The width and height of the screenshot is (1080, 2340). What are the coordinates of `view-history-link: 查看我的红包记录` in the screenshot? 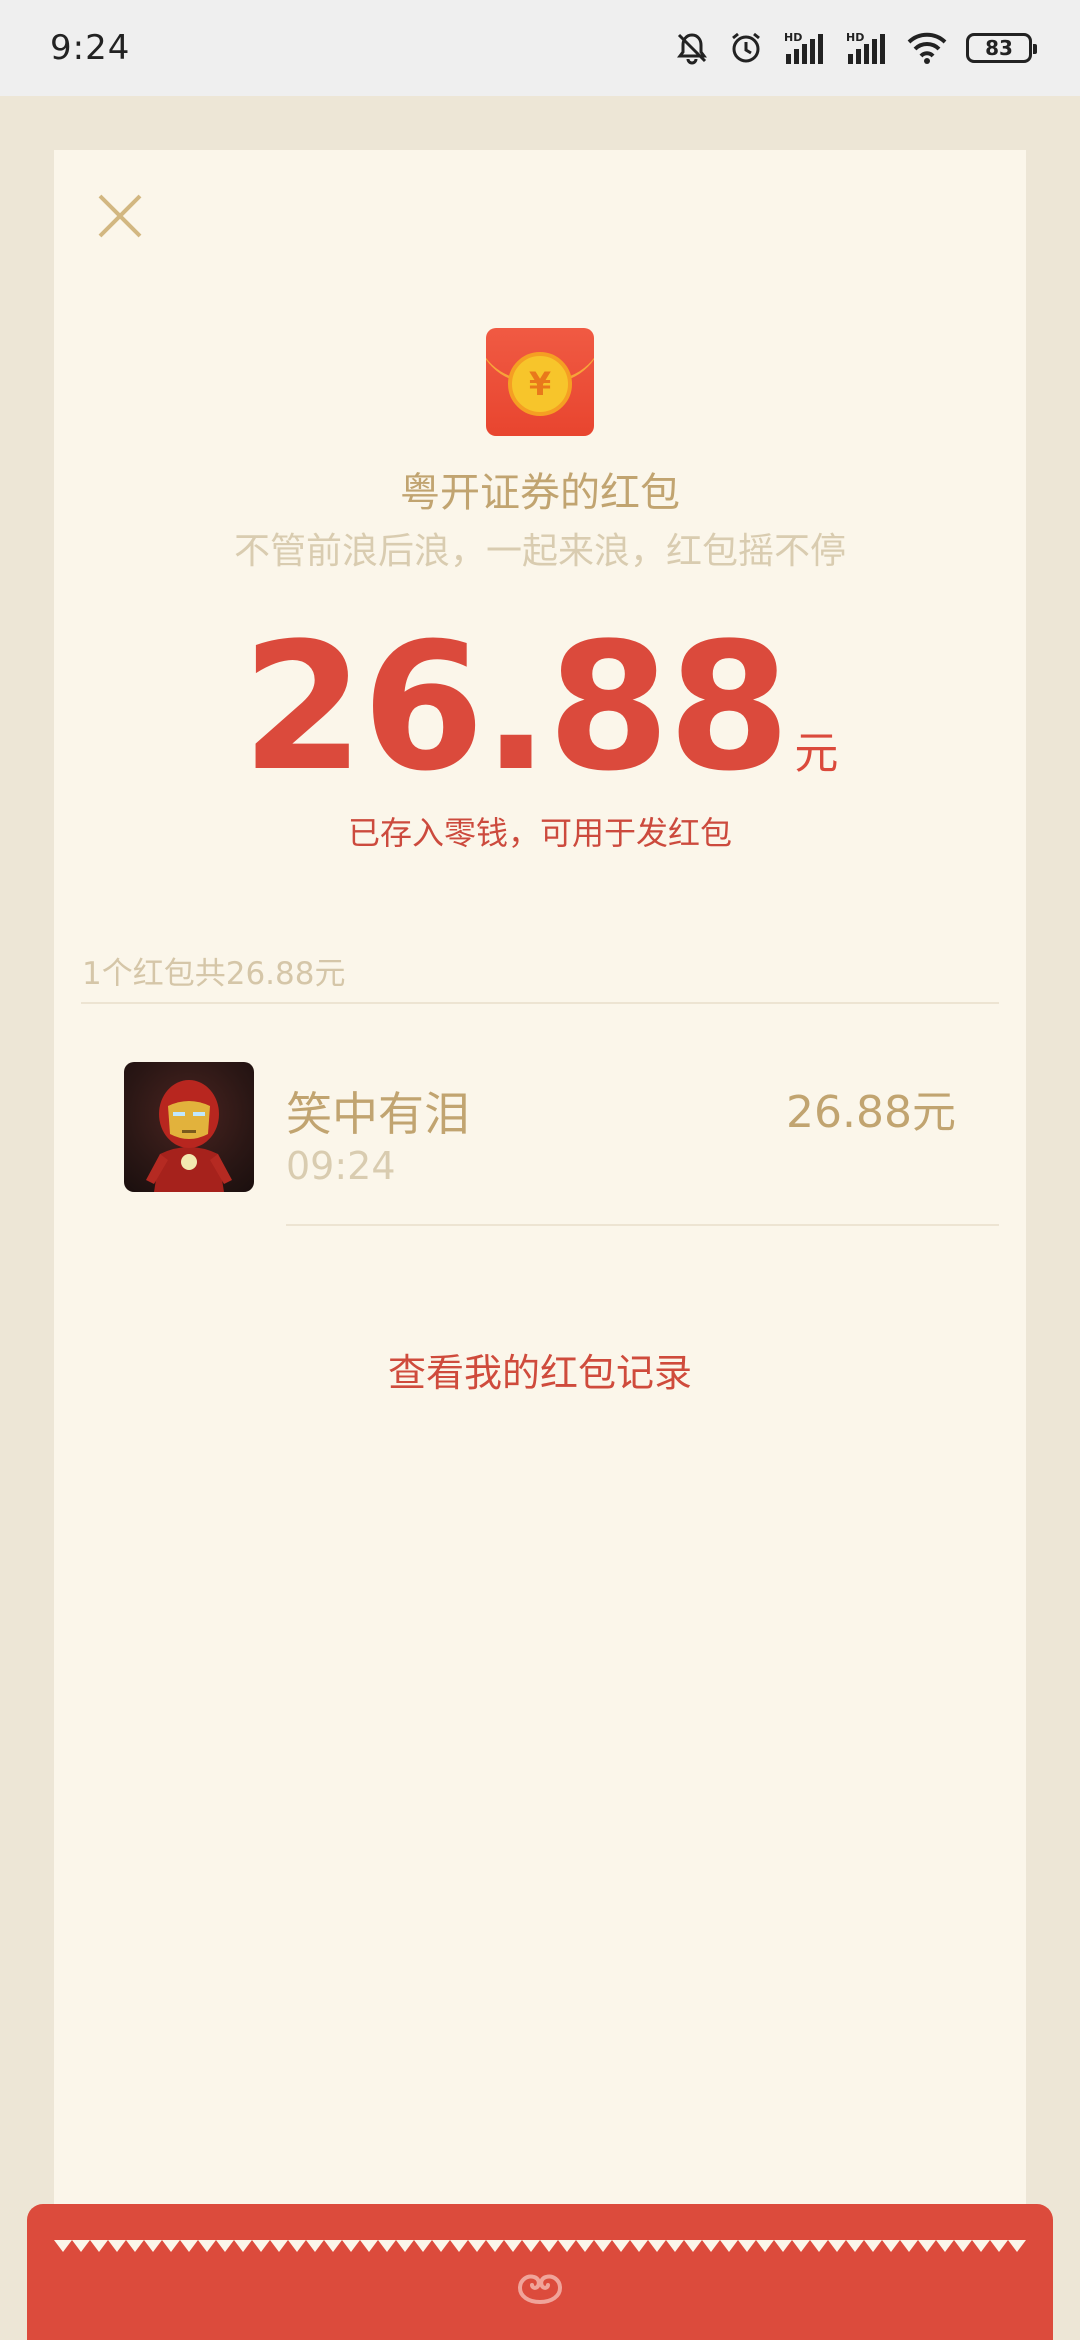 It's located at (540, 1369).